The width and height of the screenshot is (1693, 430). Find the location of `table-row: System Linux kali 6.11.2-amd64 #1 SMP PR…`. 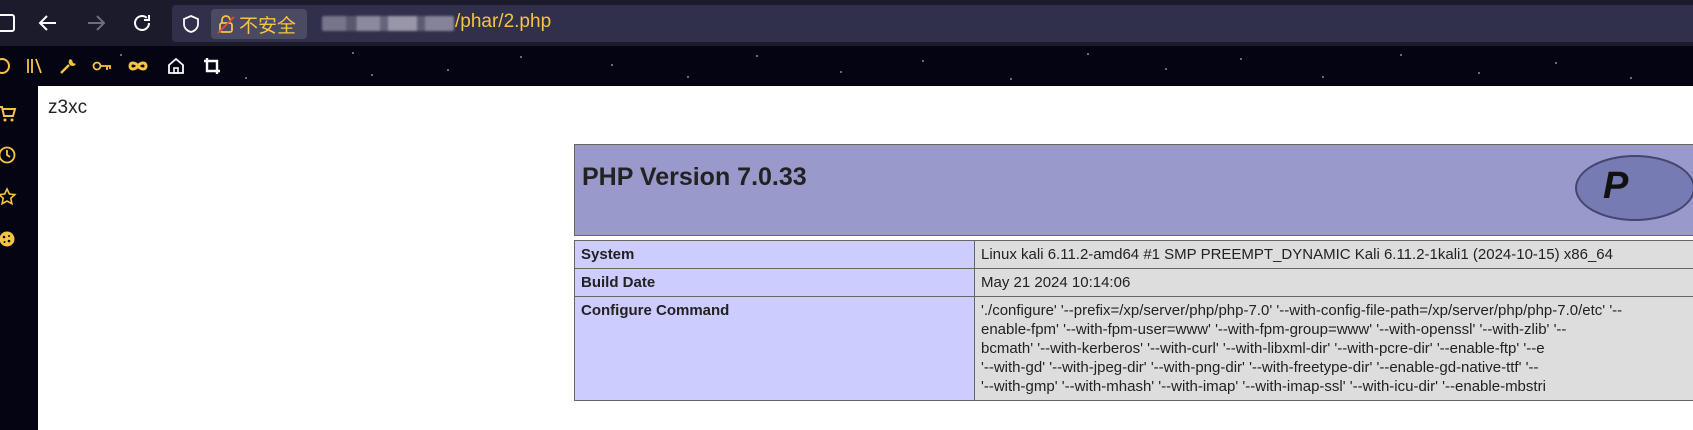

table-row: System Linux kali 6.11.2-amd64 #1 SMP PR… is located at coordinates (1133, 254).